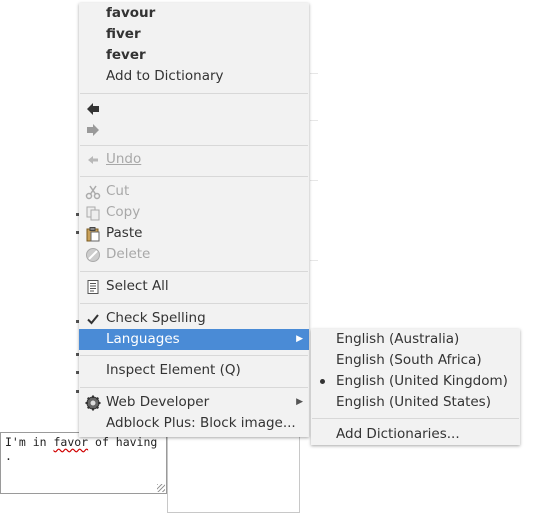 The image size is (533, 517). Describe the element at coordinates (194, 212) in the screenshot. I see `copy-item: Copy` at that location.